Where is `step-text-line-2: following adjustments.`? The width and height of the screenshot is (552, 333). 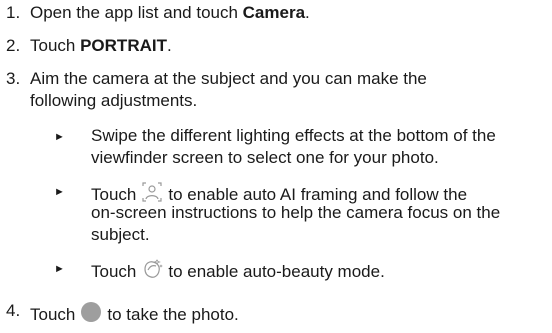
step-text-line-2: following adjustments. is located at coordinates (114, 100).